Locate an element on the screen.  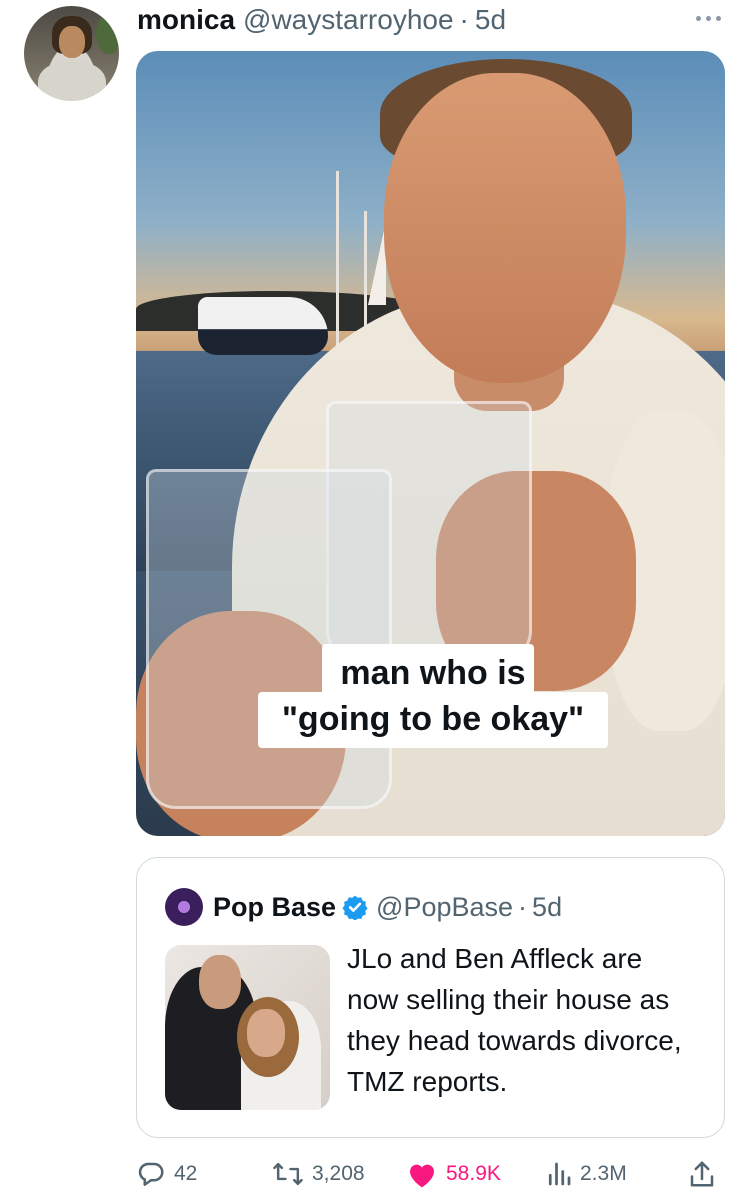
like-button: 58.9K is located at coordinates (453, 1174).